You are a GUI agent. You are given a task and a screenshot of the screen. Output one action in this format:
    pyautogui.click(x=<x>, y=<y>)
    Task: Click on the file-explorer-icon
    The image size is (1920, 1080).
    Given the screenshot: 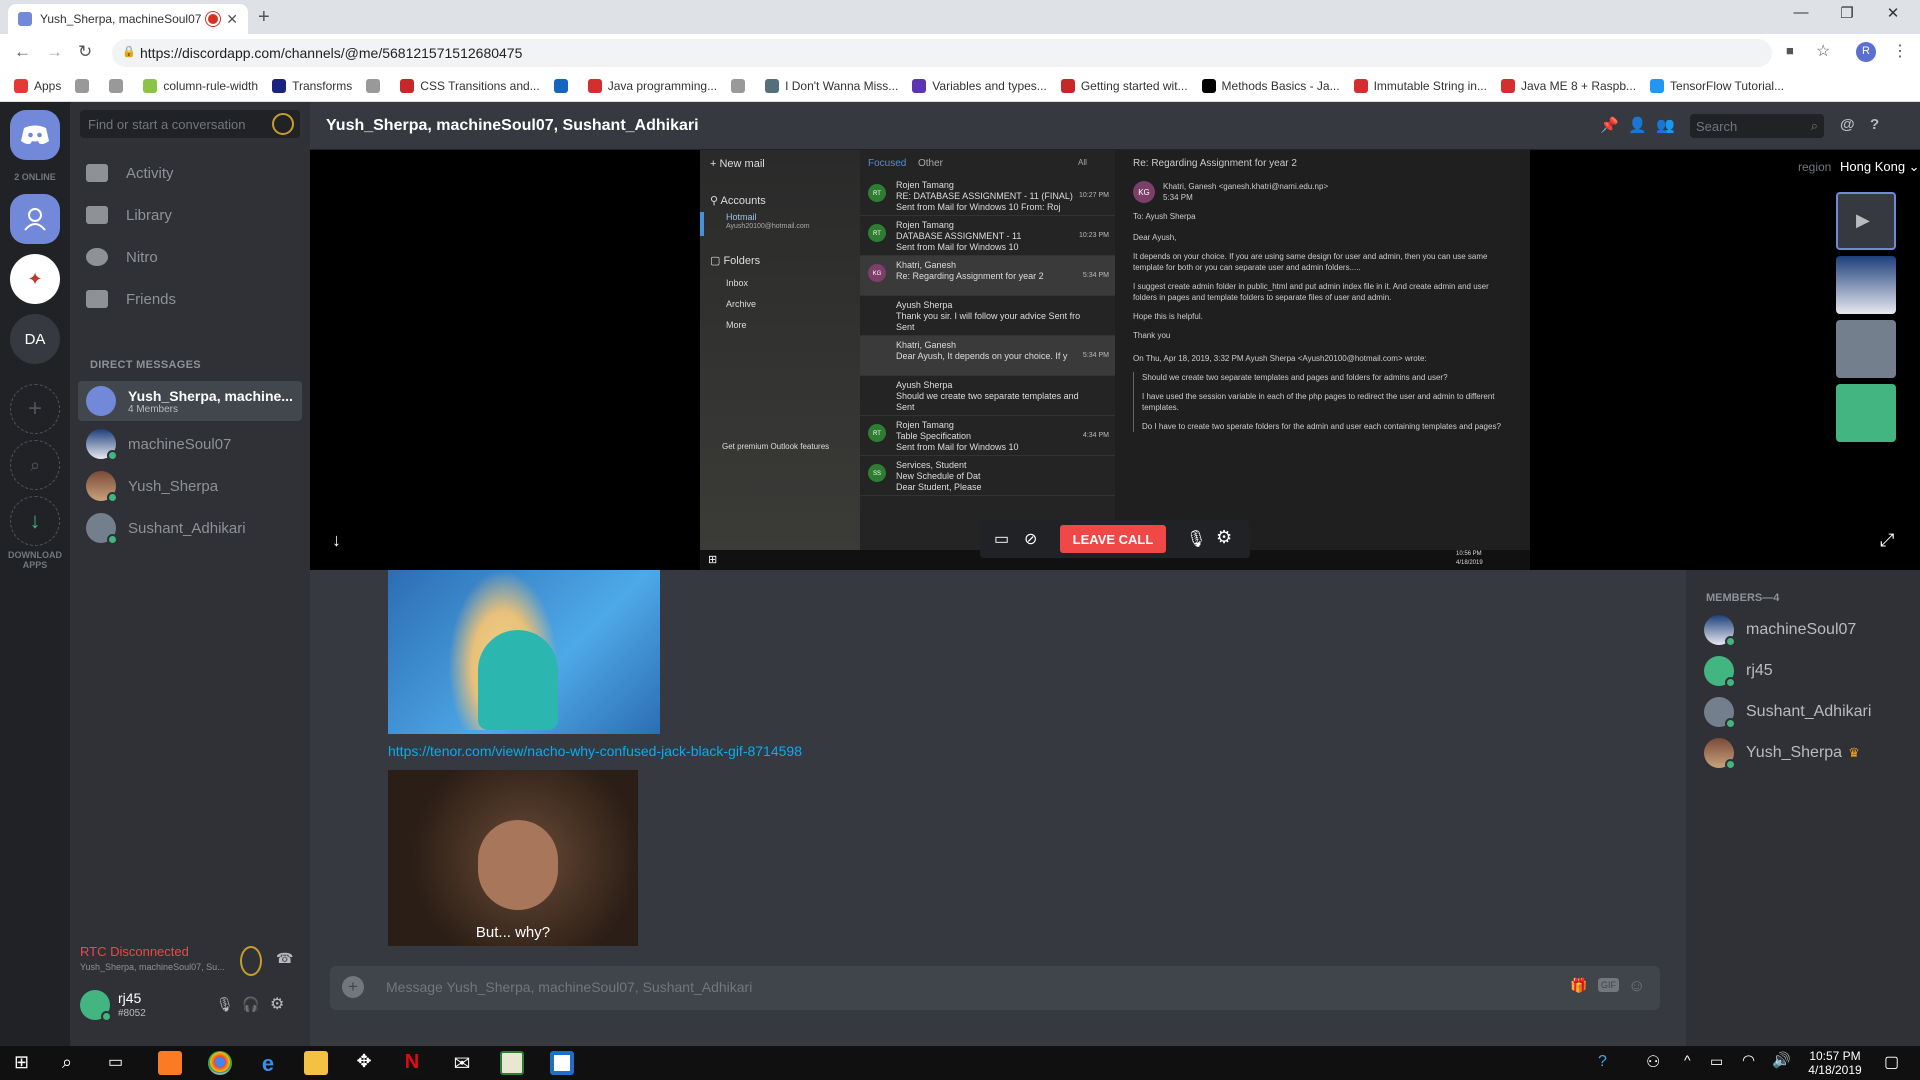 What is the action you would take?
    pyautogui.click(x=316, y=1063)
    